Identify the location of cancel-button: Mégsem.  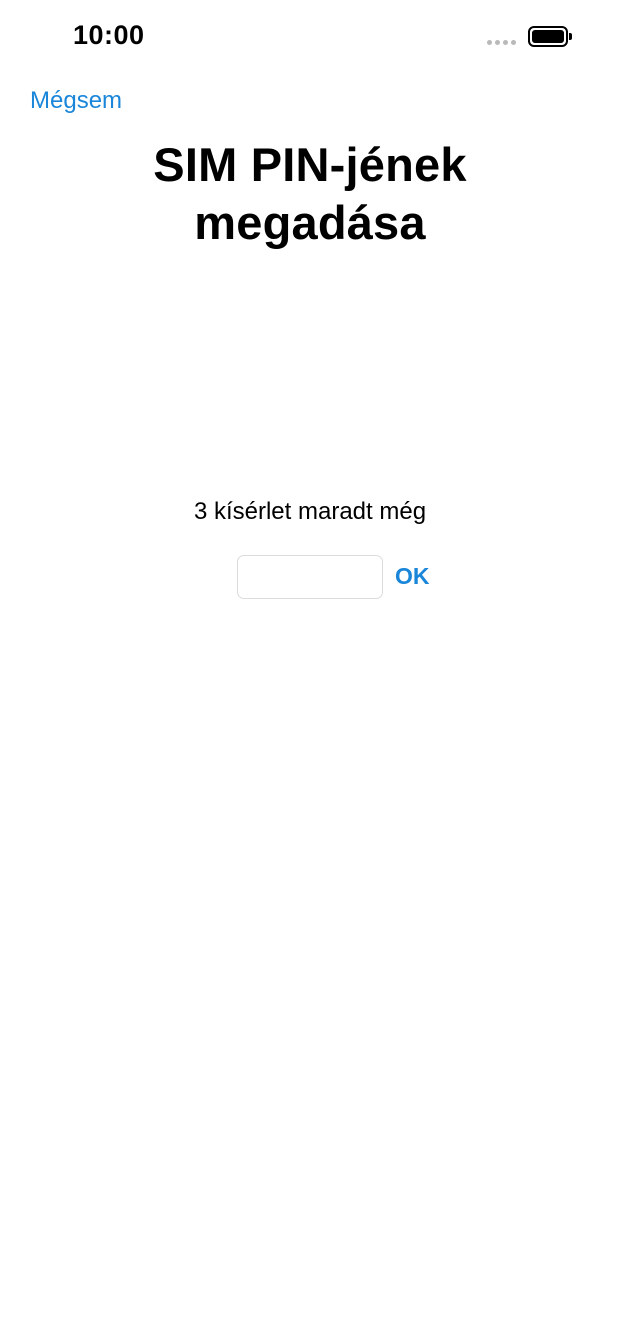
(76, 101).